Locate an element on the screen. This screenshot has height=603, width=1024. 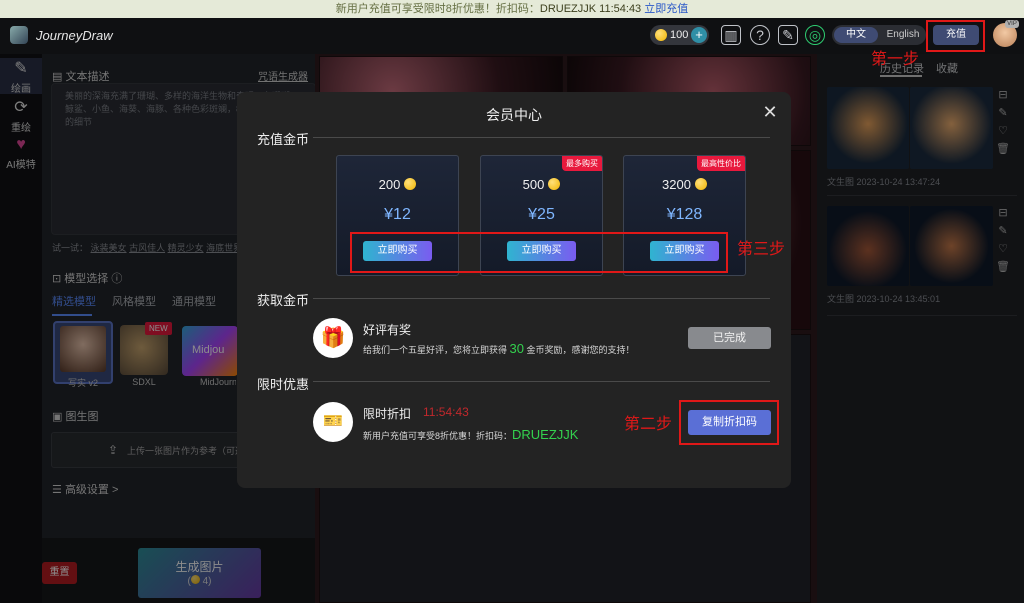
review-desc-pre: 给我们一个五星好评，您将立即获得 is located at coordinates (435, 350).